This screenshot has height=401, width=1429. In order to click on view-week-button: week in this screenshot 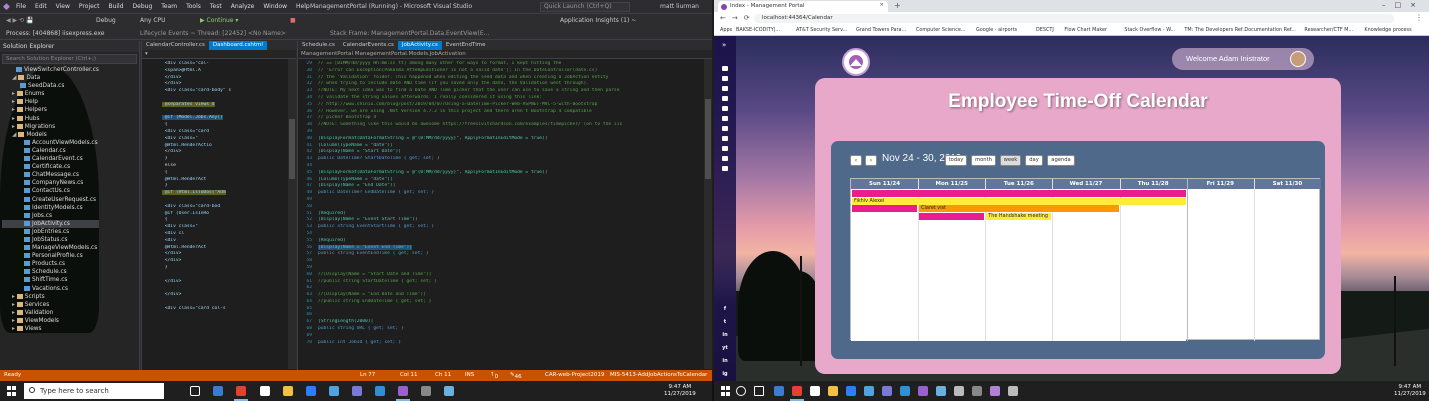, I will do `click(1010, 160)`.